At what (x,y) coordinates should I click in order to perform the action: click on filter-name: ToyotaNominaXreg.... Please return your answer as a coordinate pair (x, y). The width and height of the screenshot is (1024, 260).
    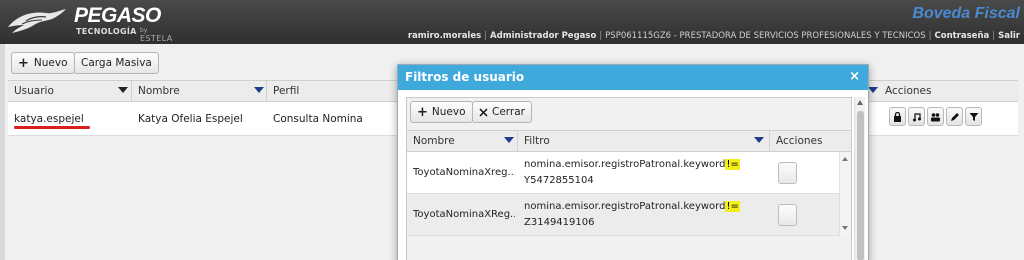
    Looking at the image, I should click on (464, 172).